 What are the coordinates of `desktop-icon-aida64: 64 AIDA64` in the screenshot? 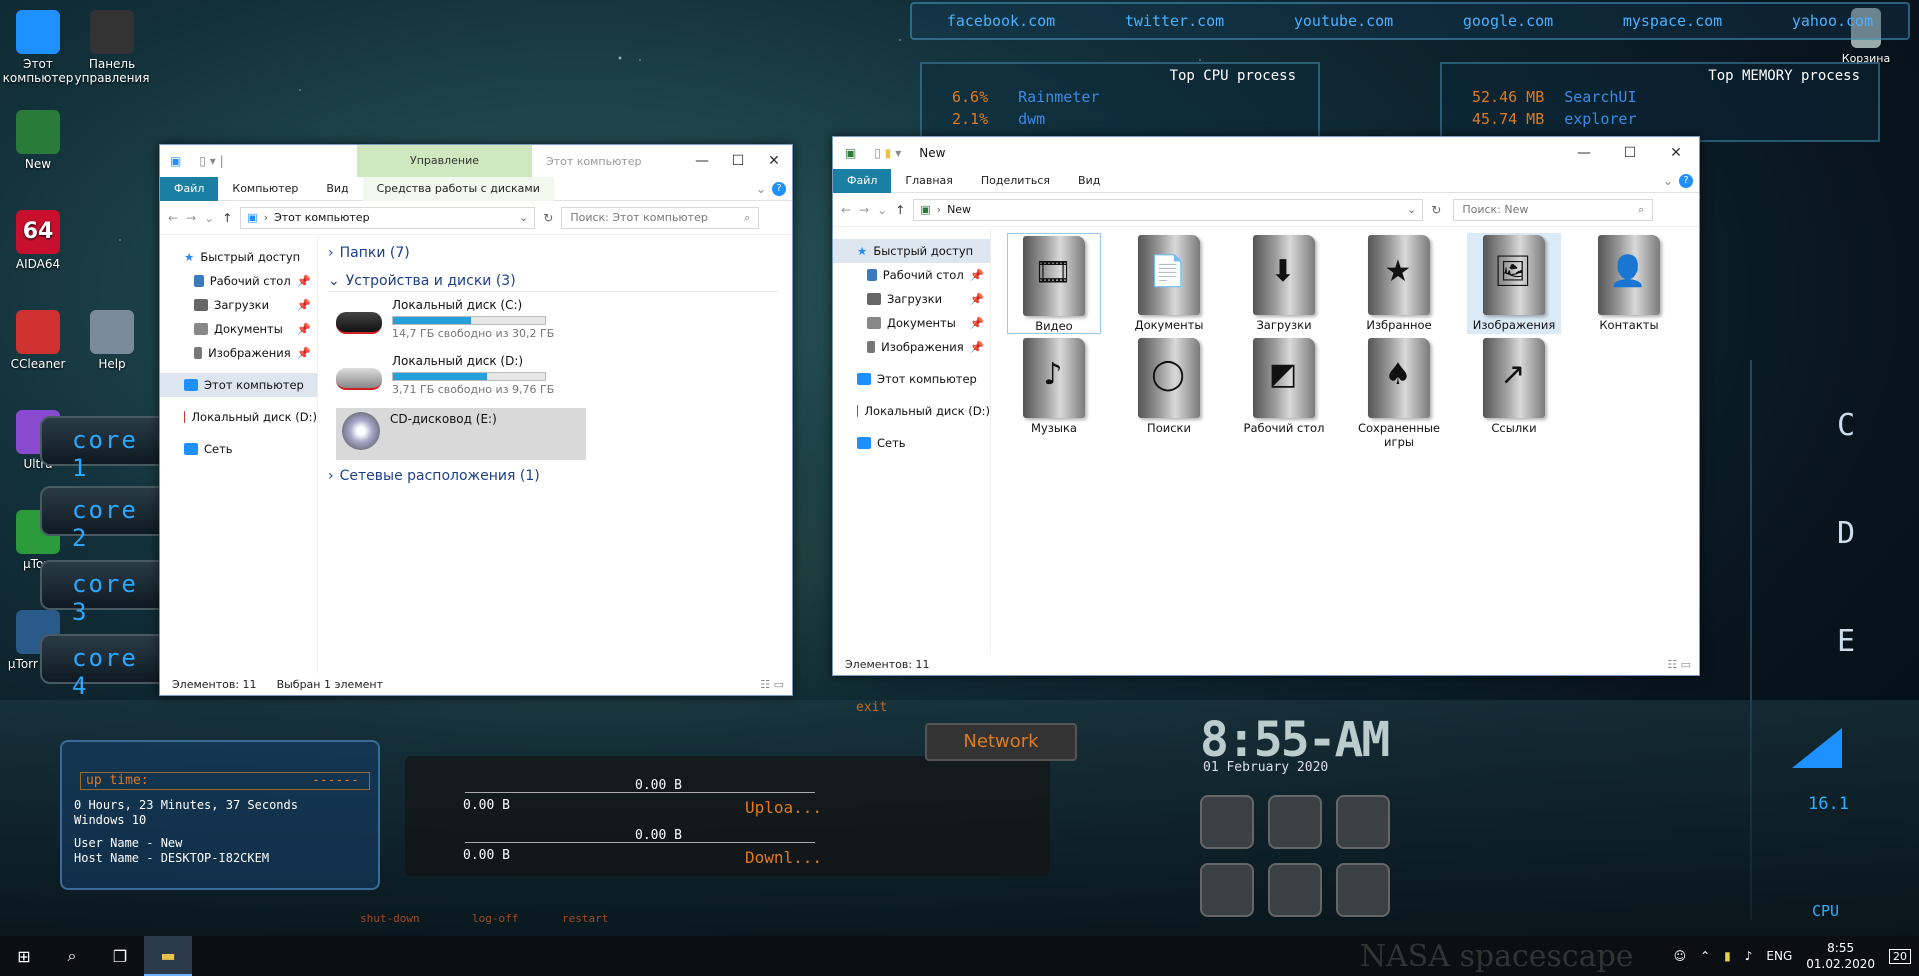 It's located at (38, 240).